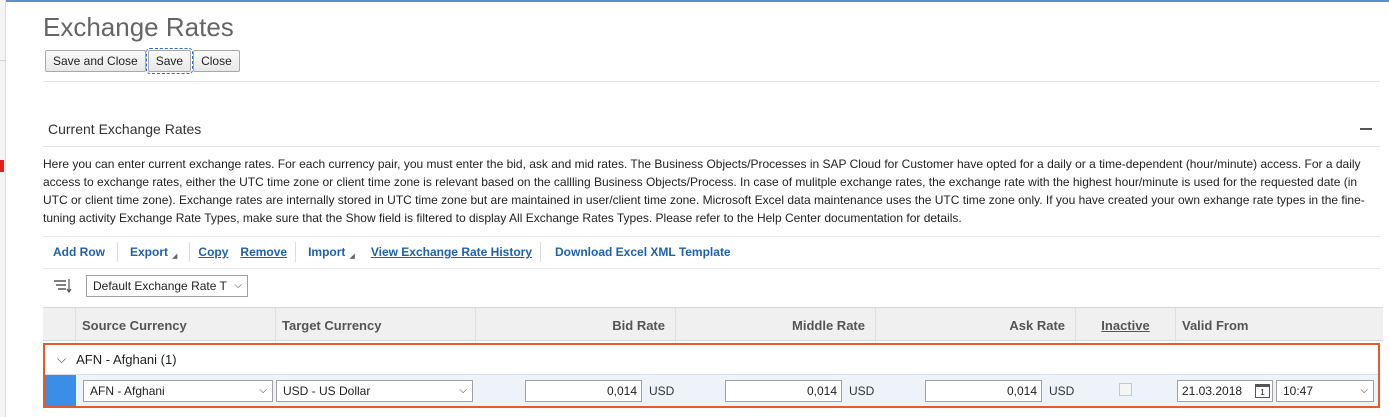  I want to click on section-title: Current Exchange Rates, so click(125, 129).